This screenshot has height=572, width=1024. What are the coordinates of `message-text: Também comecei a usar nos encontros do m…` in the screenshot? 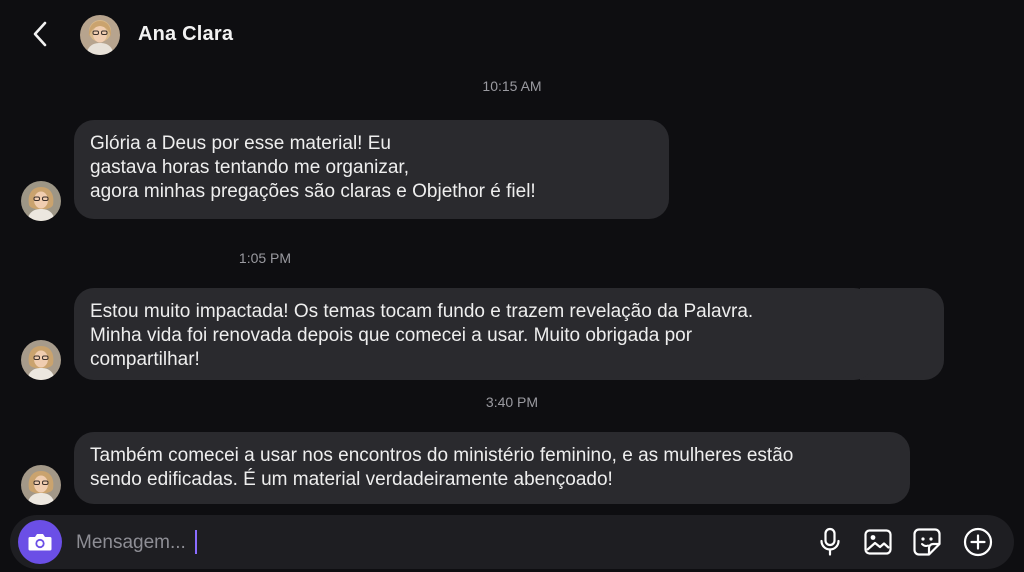 It's located at (442, 455).